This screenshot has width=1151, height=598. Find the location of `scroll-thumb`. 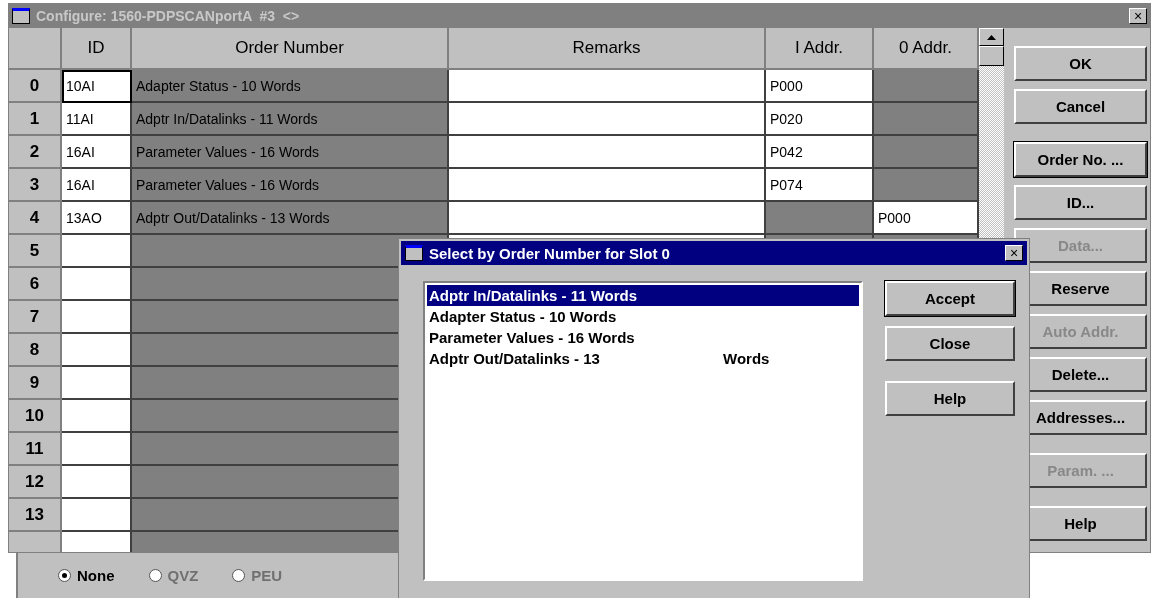

scroll-thumb is located at coordinates (991, 56).